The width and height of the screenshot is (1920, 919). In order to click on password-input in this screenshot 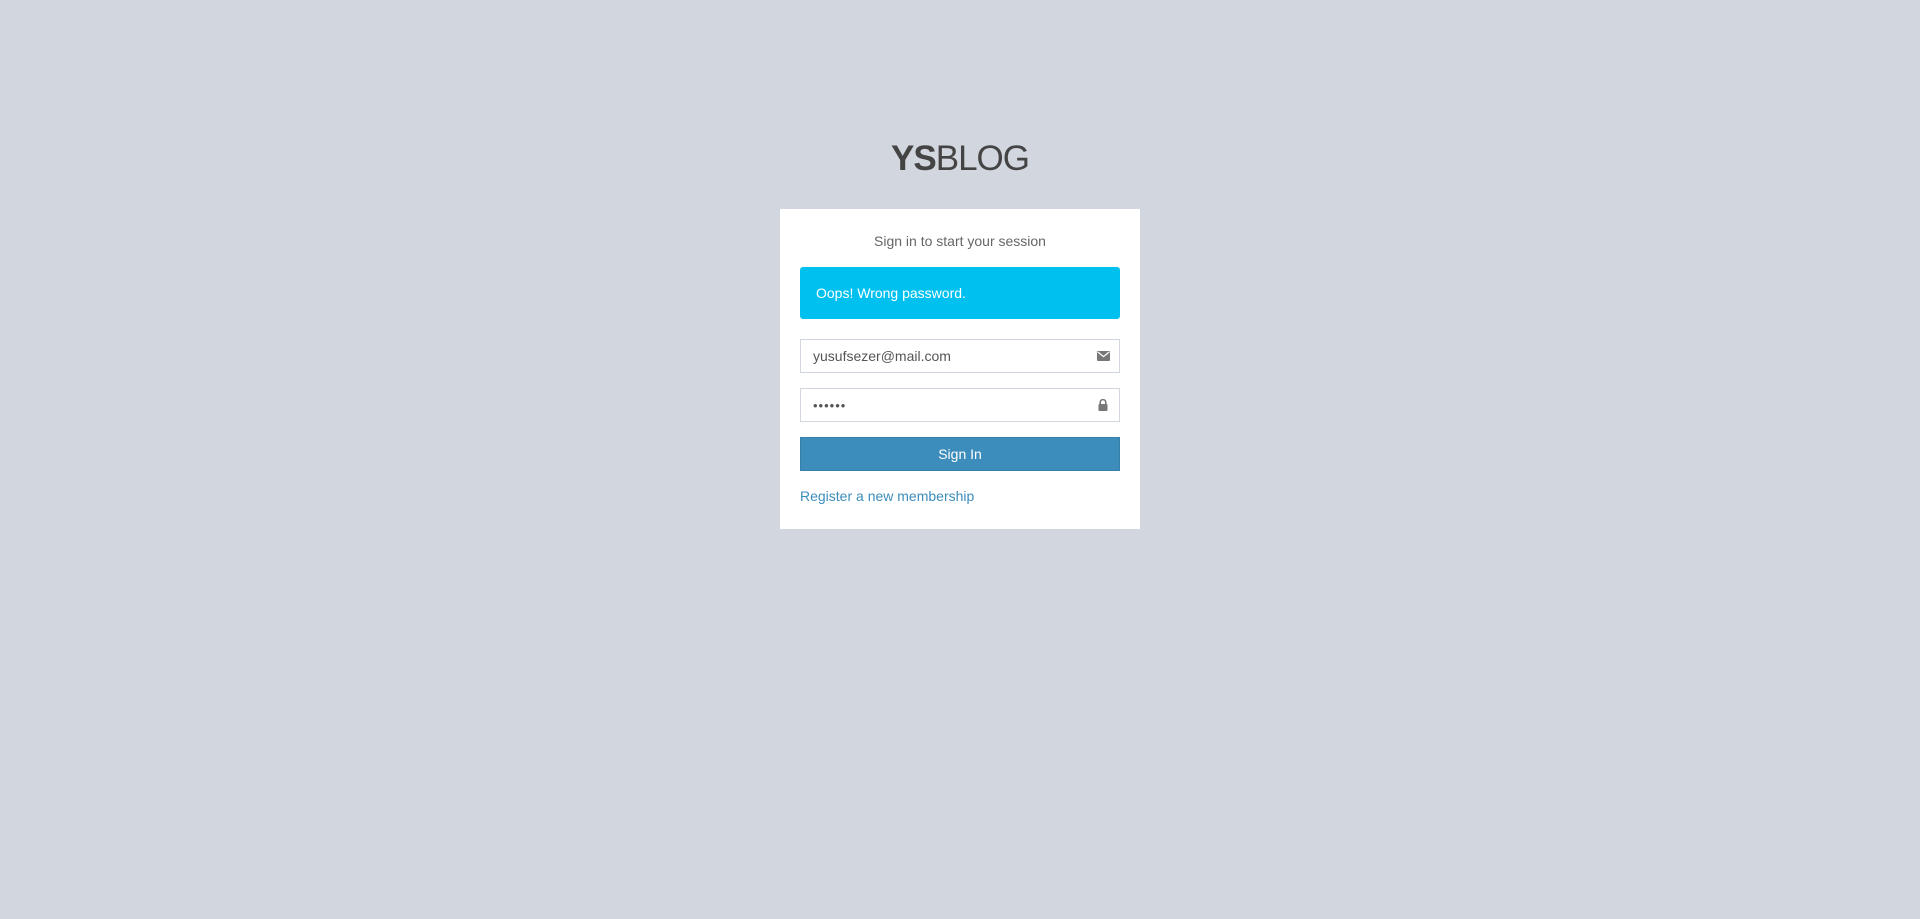, I will do `click(960, 405)`.